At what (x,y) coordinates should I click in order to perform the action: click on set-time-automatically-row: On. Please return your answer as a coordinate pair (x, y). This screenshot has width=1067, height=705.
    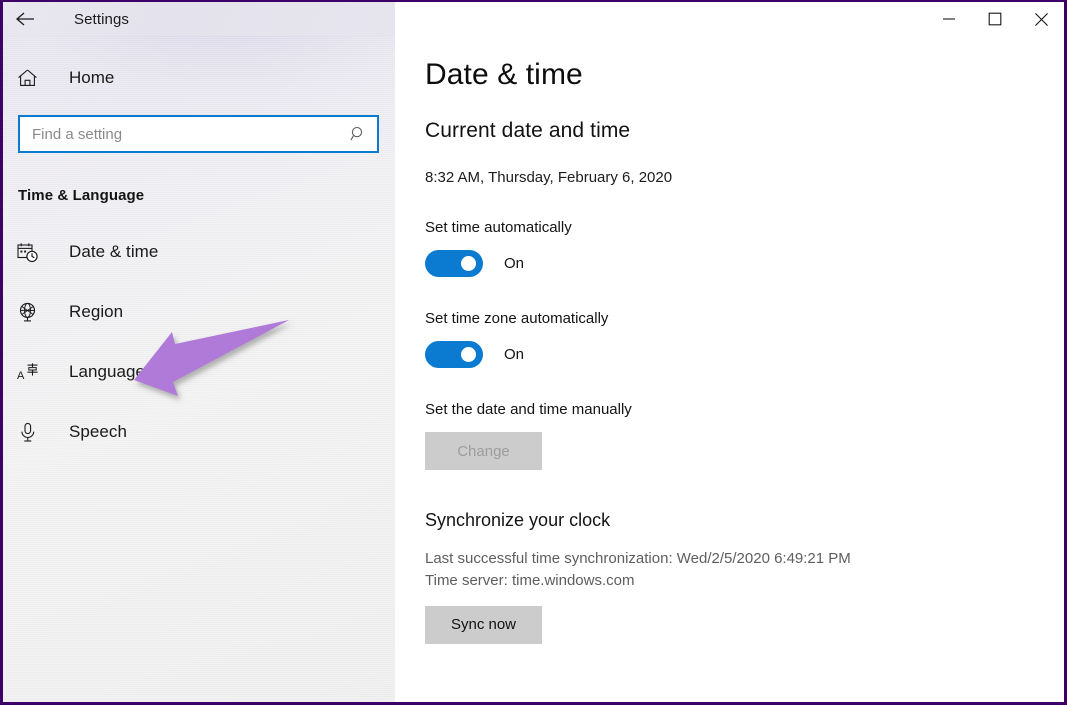
    Looking at the image, I should click on (744, 263).